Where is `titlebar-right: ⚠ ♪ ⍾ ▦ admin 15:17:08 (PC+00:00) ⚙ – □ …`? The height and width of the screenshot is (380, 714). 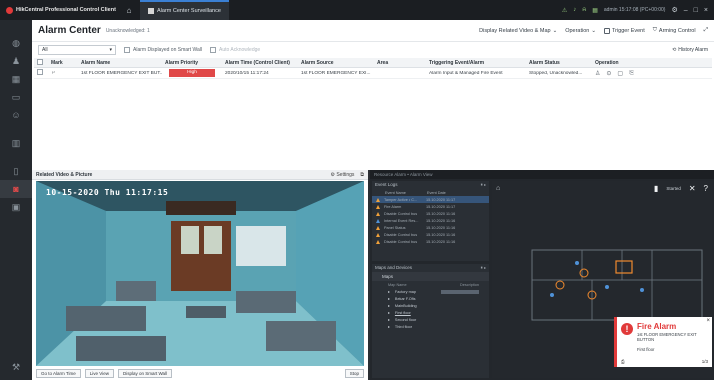 titlebar-right: ⚠ ♪ ⍾ ▦ admin 15:17:08 (PC+00:00) ⚙ – □ … is located at coordinates (638, 10).